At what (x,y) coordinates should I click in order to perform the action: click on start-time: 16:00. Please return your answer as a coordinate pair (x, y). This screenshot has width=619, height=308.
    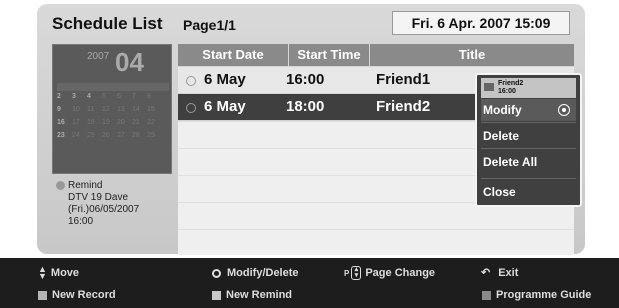
    Looking at the image, I should click on (305, 79).